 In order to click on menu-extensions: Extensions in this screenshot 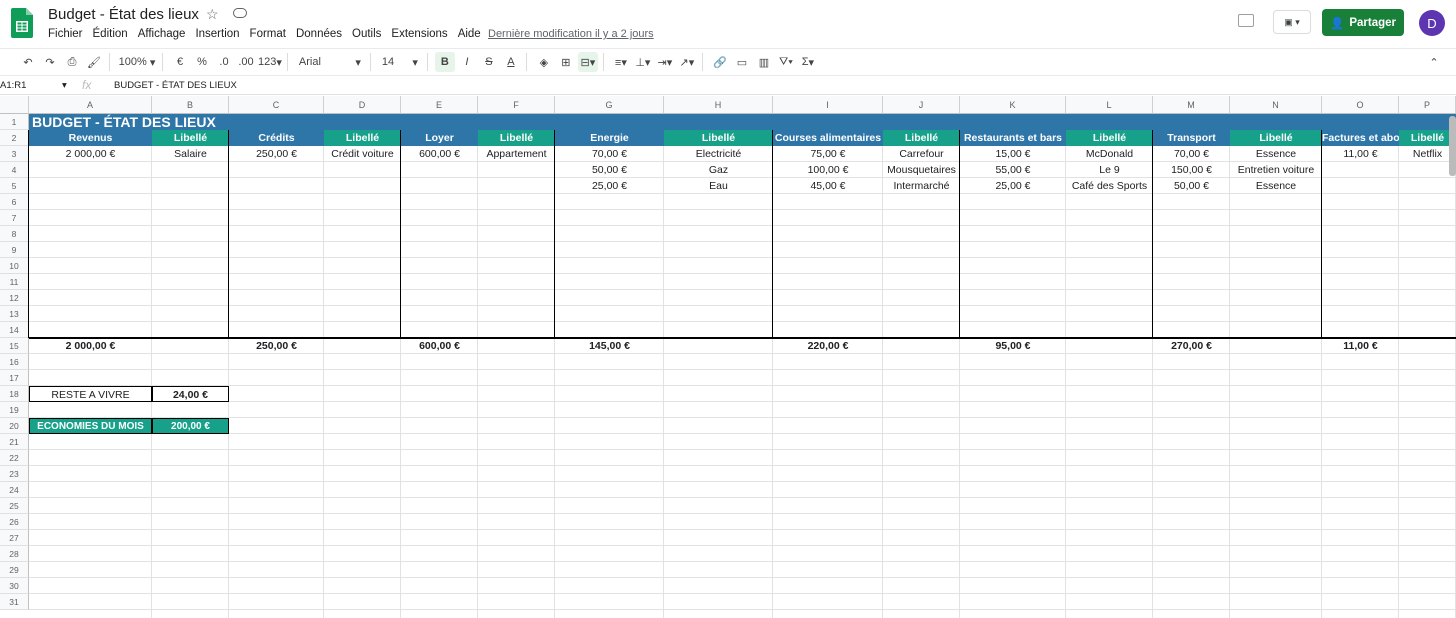, I will do `click(419, 34)`.